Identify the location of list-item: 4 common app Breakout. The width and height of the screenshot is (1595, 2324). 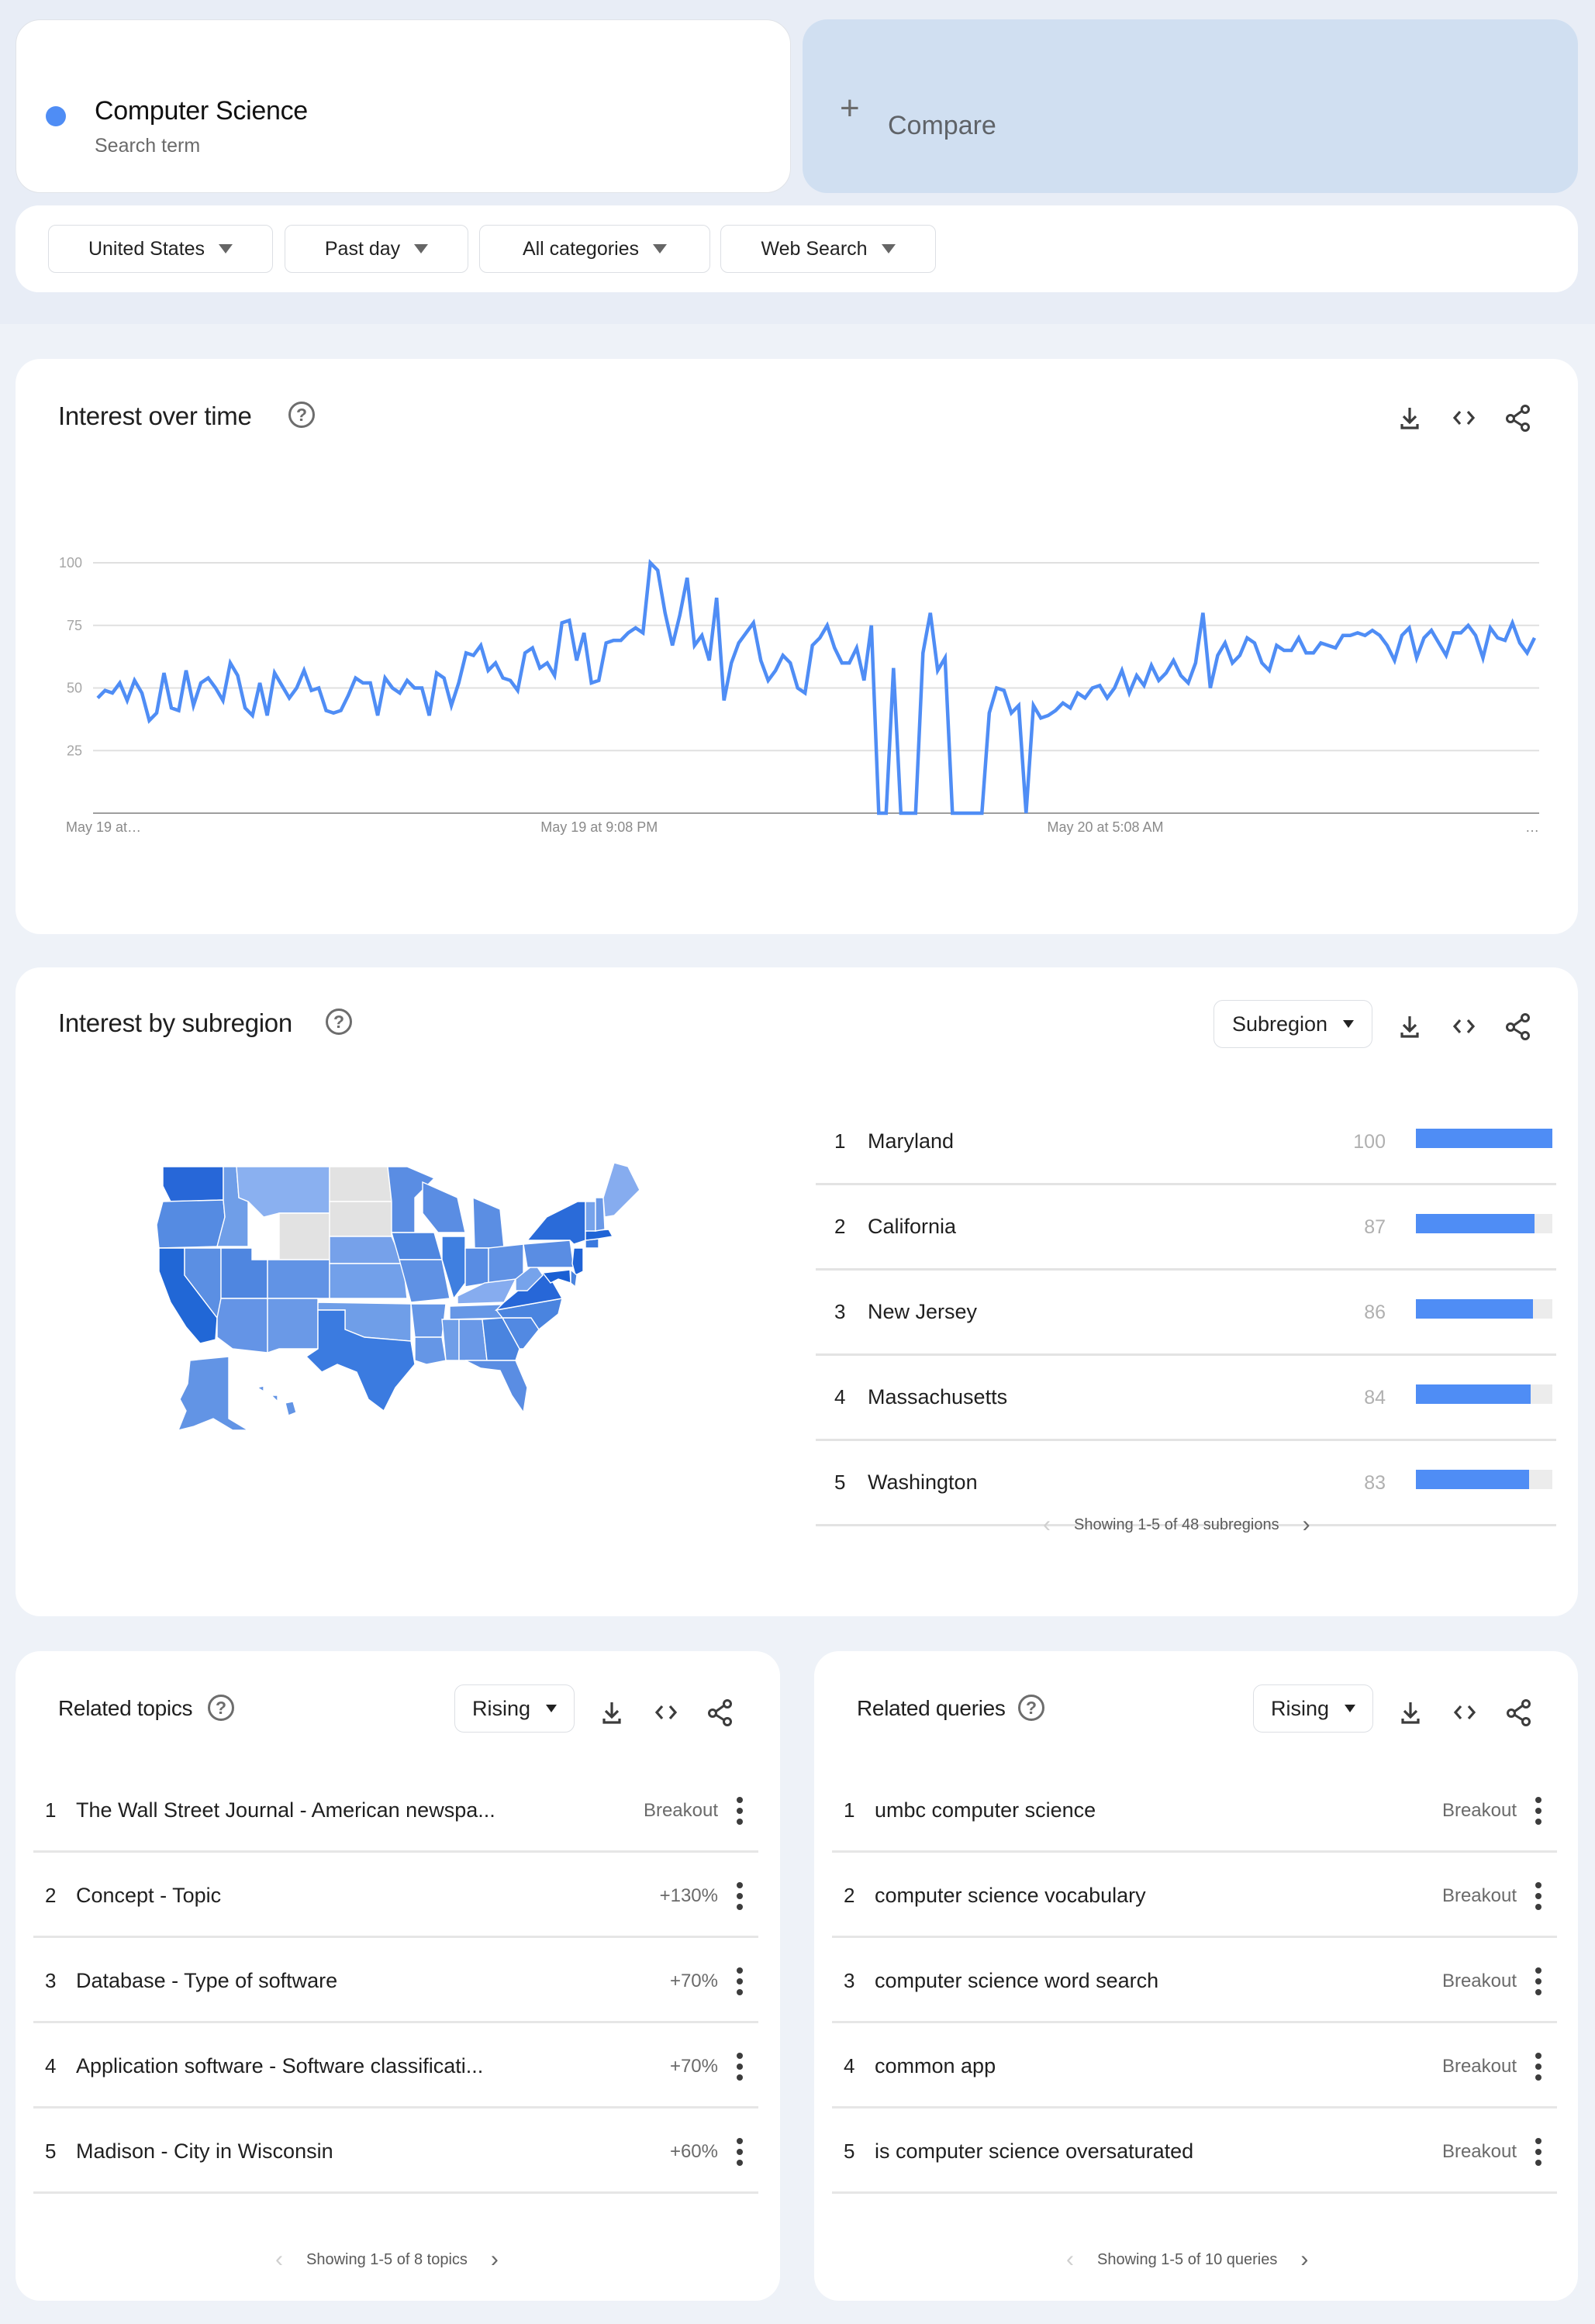
(1194, 2065).